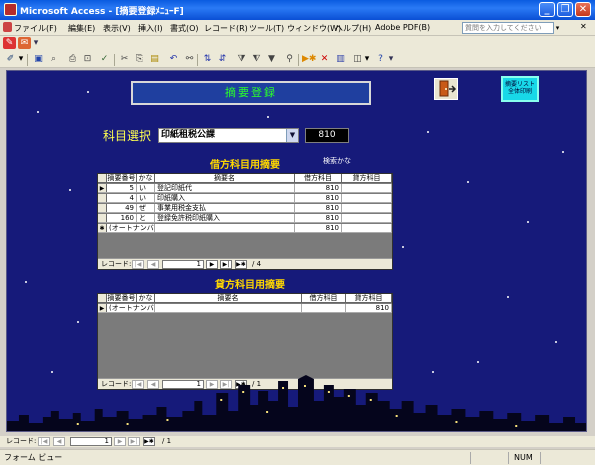 This screenshot has height=465, width=595. What do you see at coordinates (357, 59) in the screenshot?
I see `new-object-icon: ◫` at bounding box center [357, 59].